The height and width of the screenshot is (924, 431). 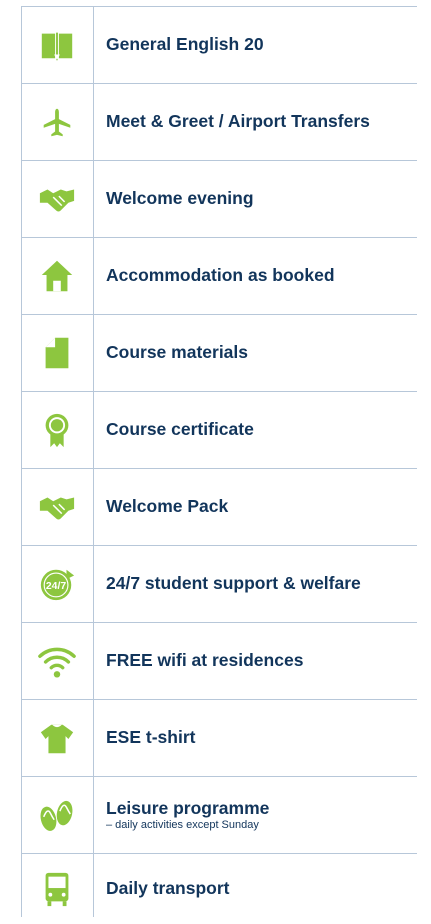 I want to click on item-sublabel: – daily activities except Sunday, so click(x=182, y=825).